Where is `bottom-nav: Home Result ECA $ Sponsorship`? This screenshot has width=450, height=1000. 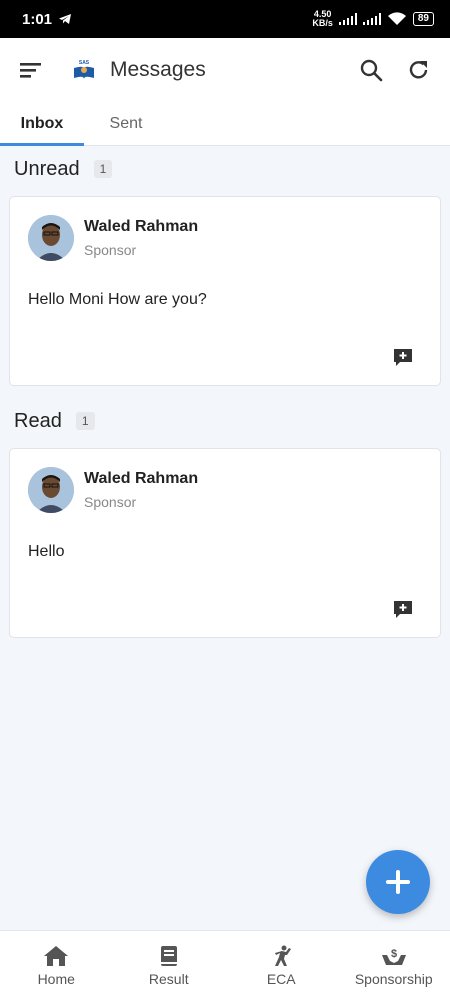 bottom-nav: Home Result ECA $ Sponsorship is located at coordinates (225, 965).